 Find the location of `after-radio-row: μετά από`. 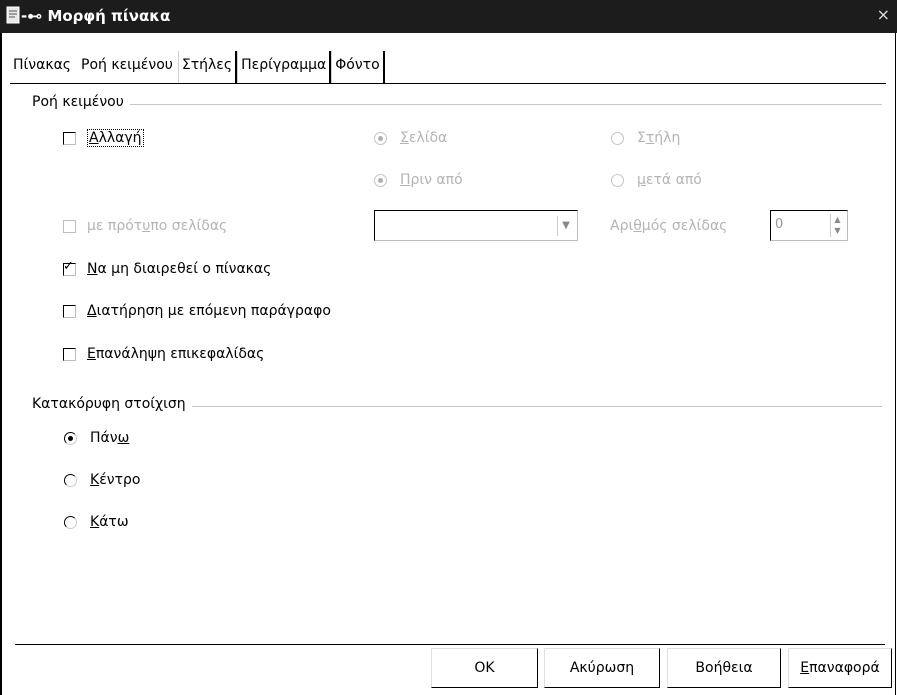

after-radio-row: μετά από is located at coordinates (656, 180).